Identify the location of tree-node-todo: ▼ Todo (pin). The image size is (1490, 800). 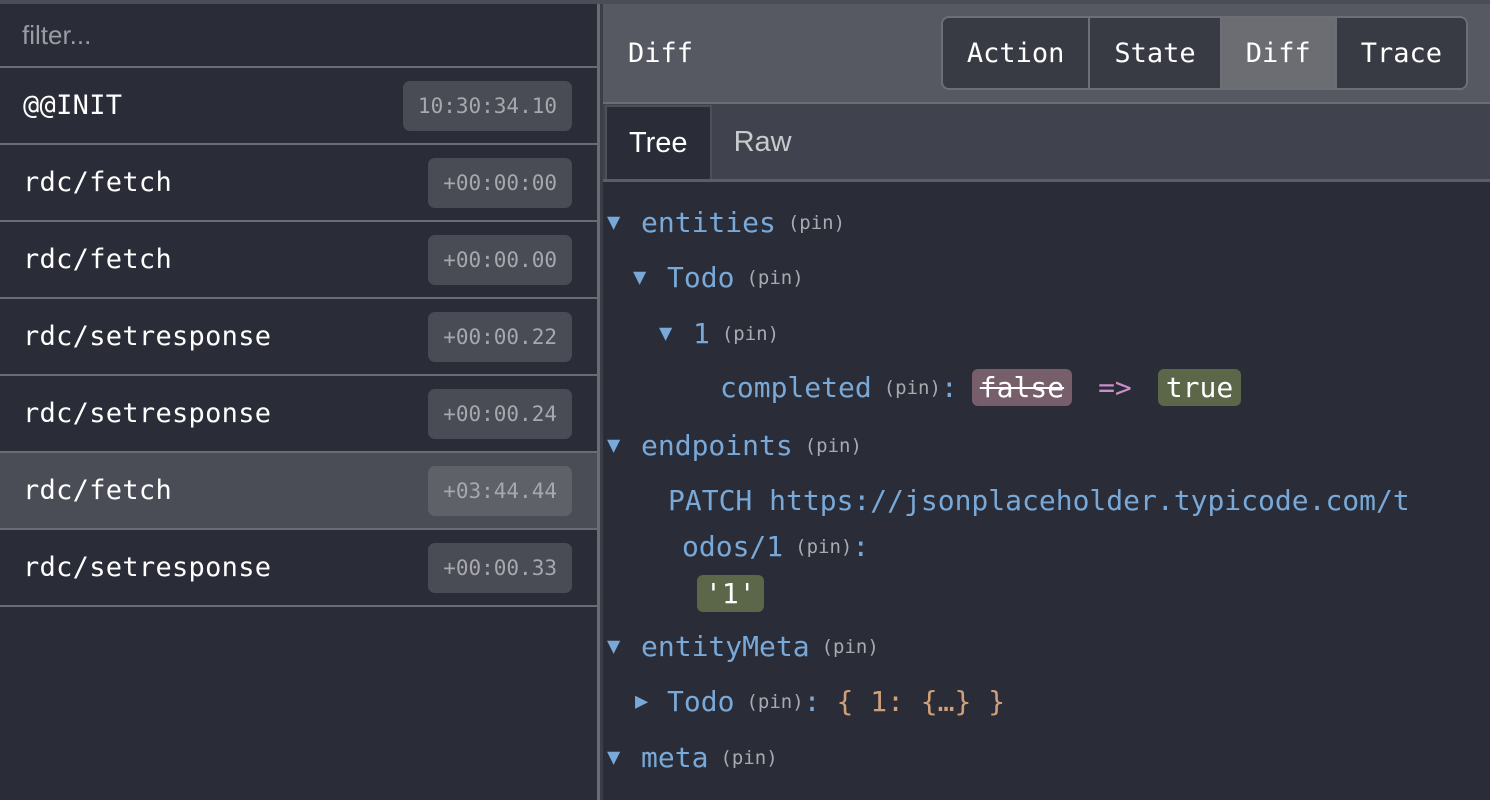
(718, 277).